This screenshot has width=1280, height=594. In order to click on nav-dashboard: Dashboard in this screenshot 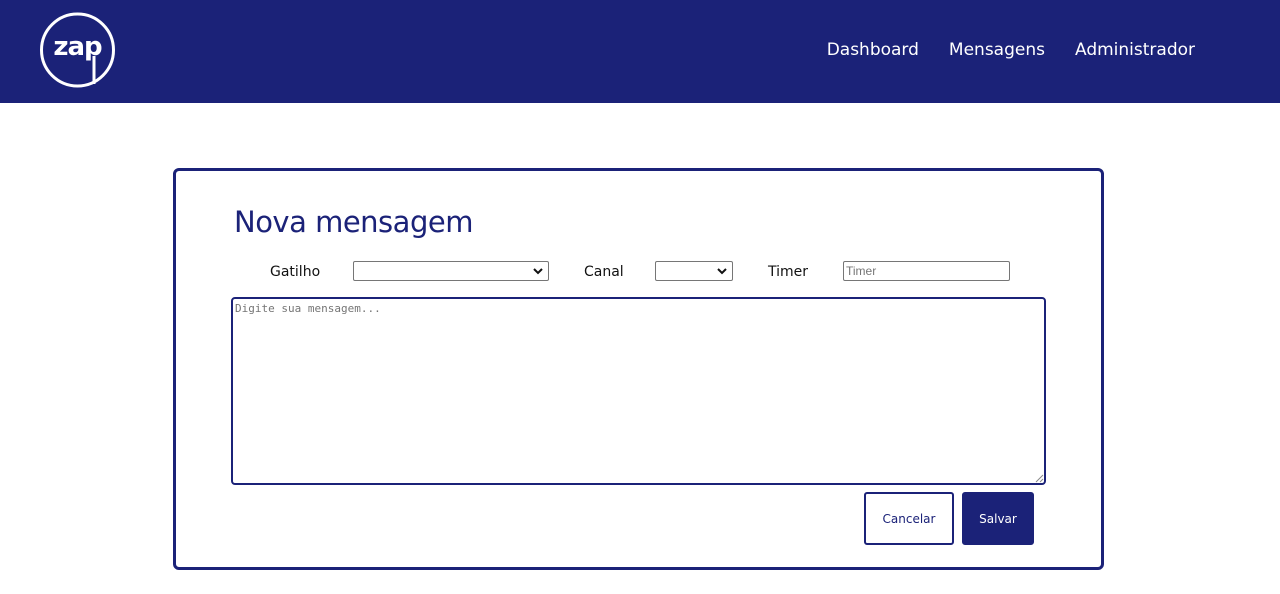, I will do `click(873, 50)`.